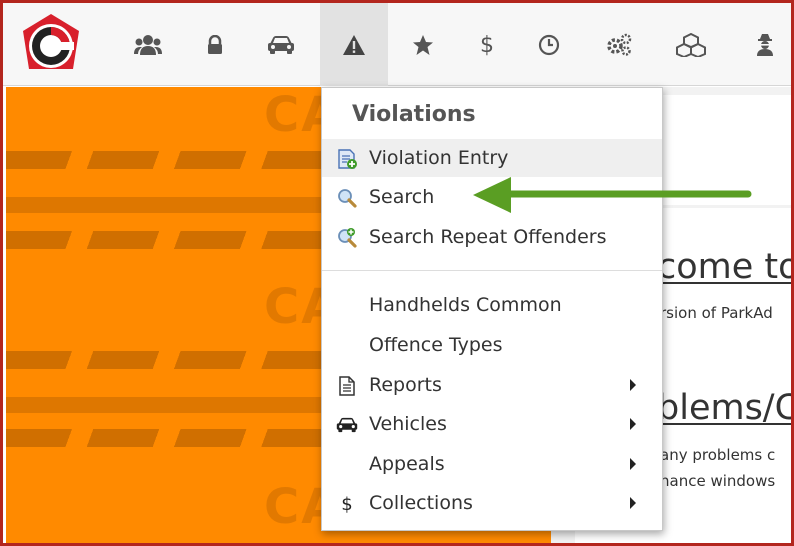 This screenshot has height=546, width=794. I want to click on menu-item-handhelds-common: Handhelds Common, so click(492, 305).